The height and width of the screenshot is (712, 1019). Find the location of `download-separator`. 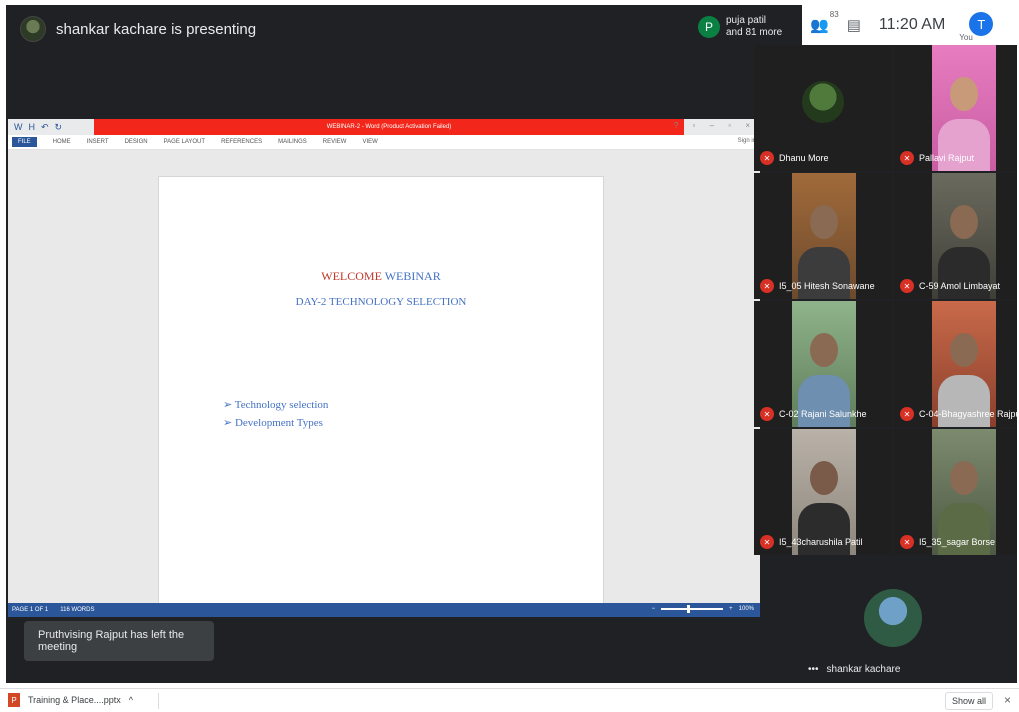

download-separator is located at coordinates (158, 701).